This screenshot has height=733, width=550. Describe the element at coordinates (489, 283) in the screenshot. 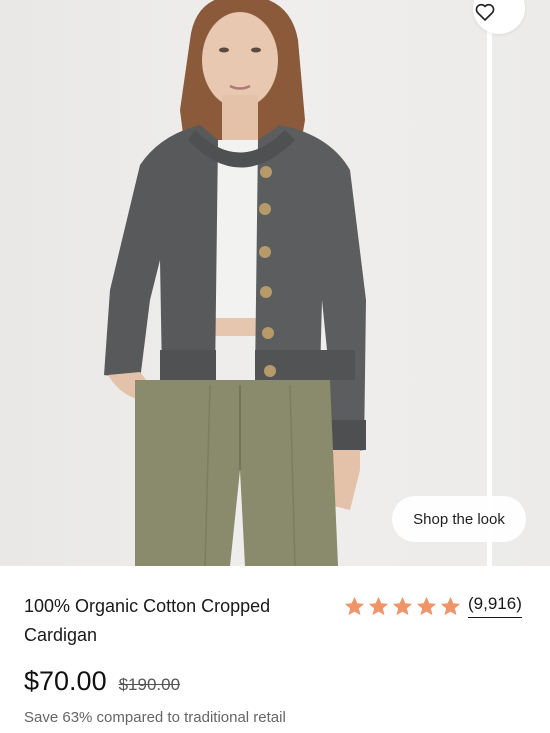

I see `image-compare-divider` at that location.